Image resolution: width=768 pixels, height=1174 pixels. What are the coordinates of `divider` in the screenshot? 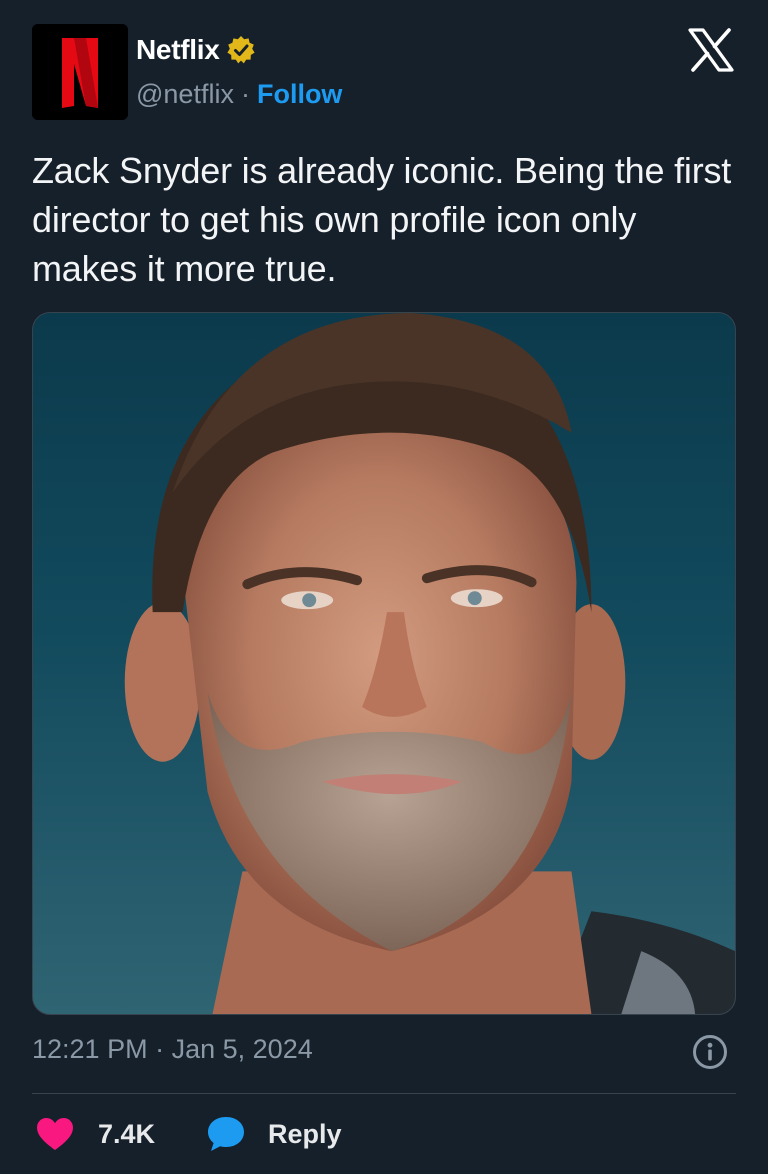 It's located at (384, 1093).